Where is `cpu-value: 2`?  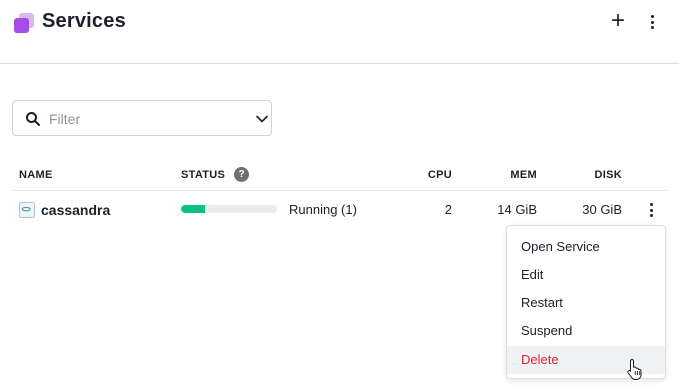
cpu-value: 2 is located at coordinates (448, 209).